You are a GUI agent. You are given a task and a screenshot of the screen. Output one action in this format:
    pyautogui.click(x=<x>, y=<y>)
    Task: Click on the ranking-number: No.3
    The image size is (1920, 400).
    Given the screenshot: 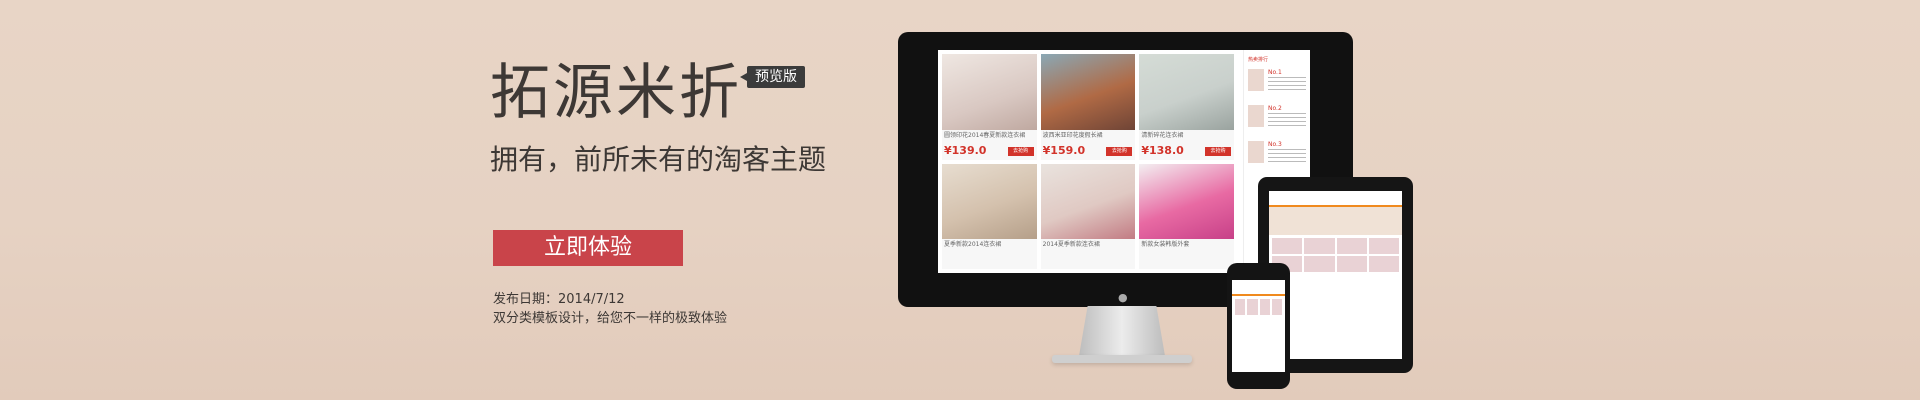 What is the action you would take?
    pyautogui.click(x=1275, y=144)
    